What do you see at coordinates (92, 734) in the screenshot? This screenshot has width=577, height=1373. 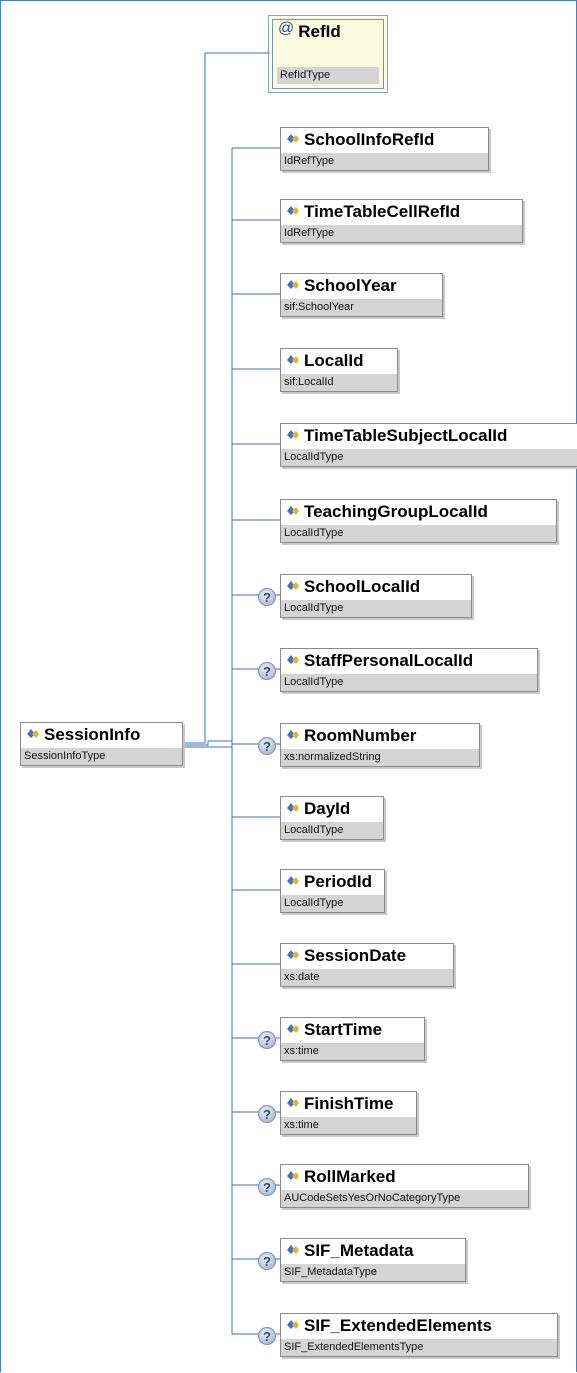 I see `root-name: SessionInfo` at bounding box center [92, 734].